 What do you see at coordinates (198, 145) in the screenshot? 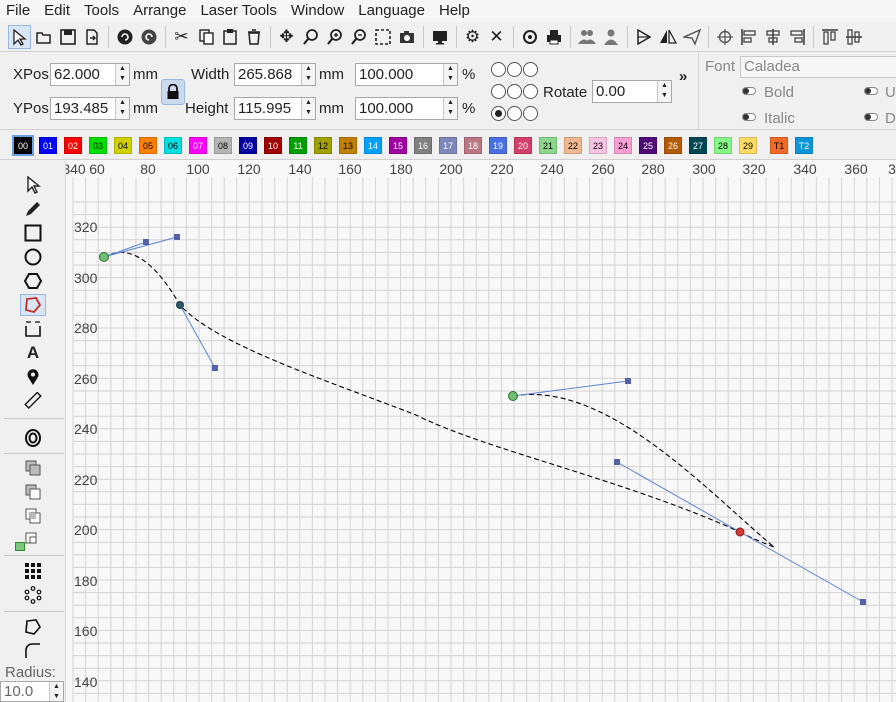
I see `color-swatch-07: 07` at bounding box center [198, 145].